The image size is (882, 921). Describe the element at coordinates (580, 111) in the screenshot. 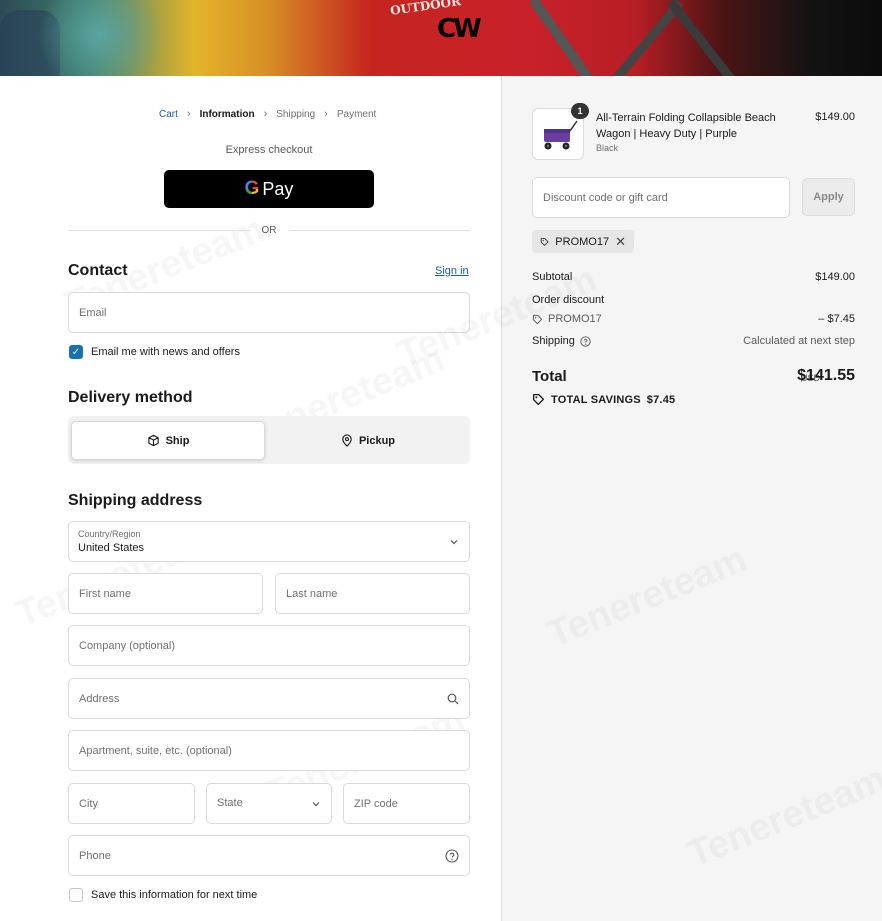

I see `quantity-badge: 1` at that location.